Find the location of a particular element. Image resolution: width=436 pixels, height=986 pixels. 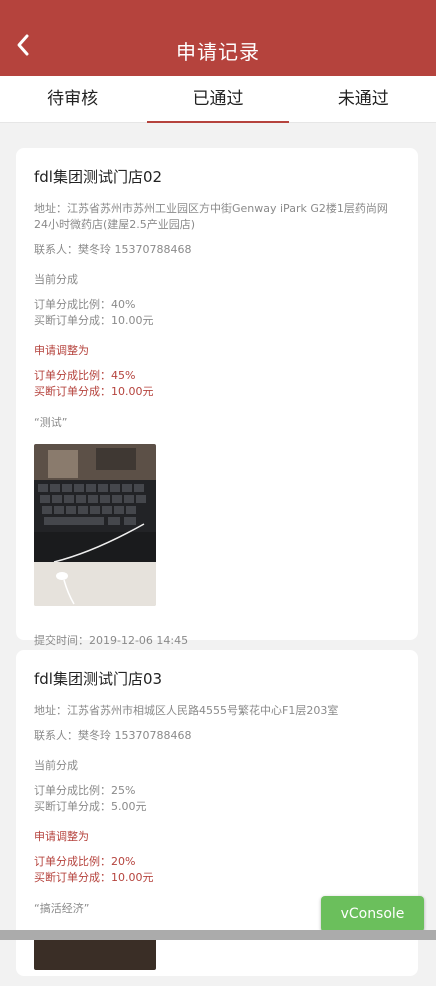

attached-photo is located at coordinates (95, 525).